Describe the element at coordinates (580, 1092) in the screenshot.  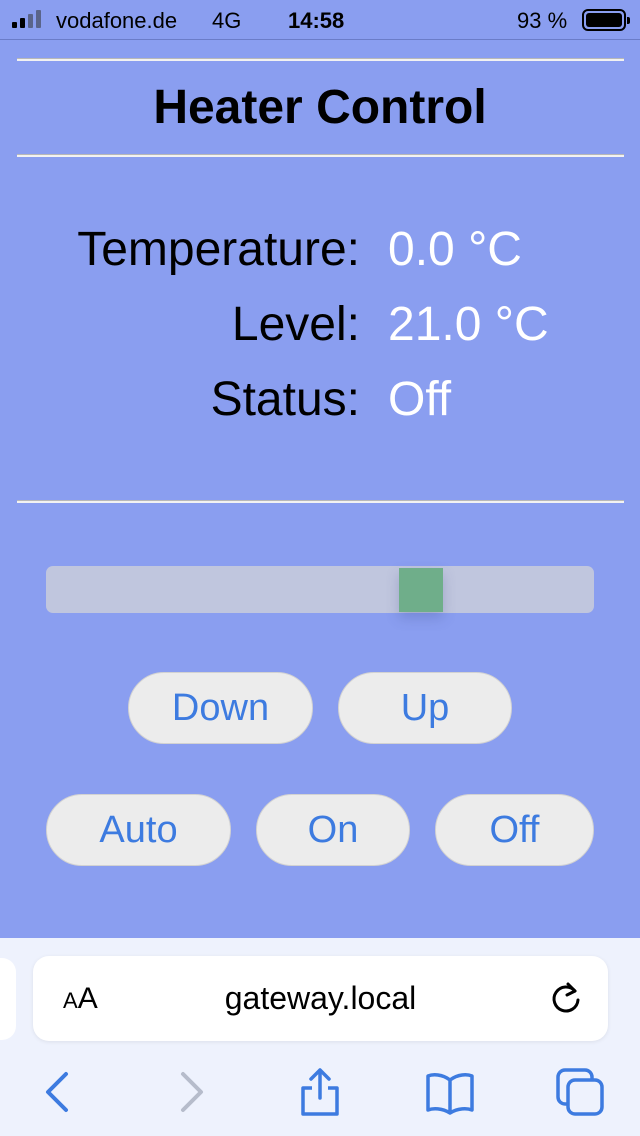
I see `tabs-icon` at that location.